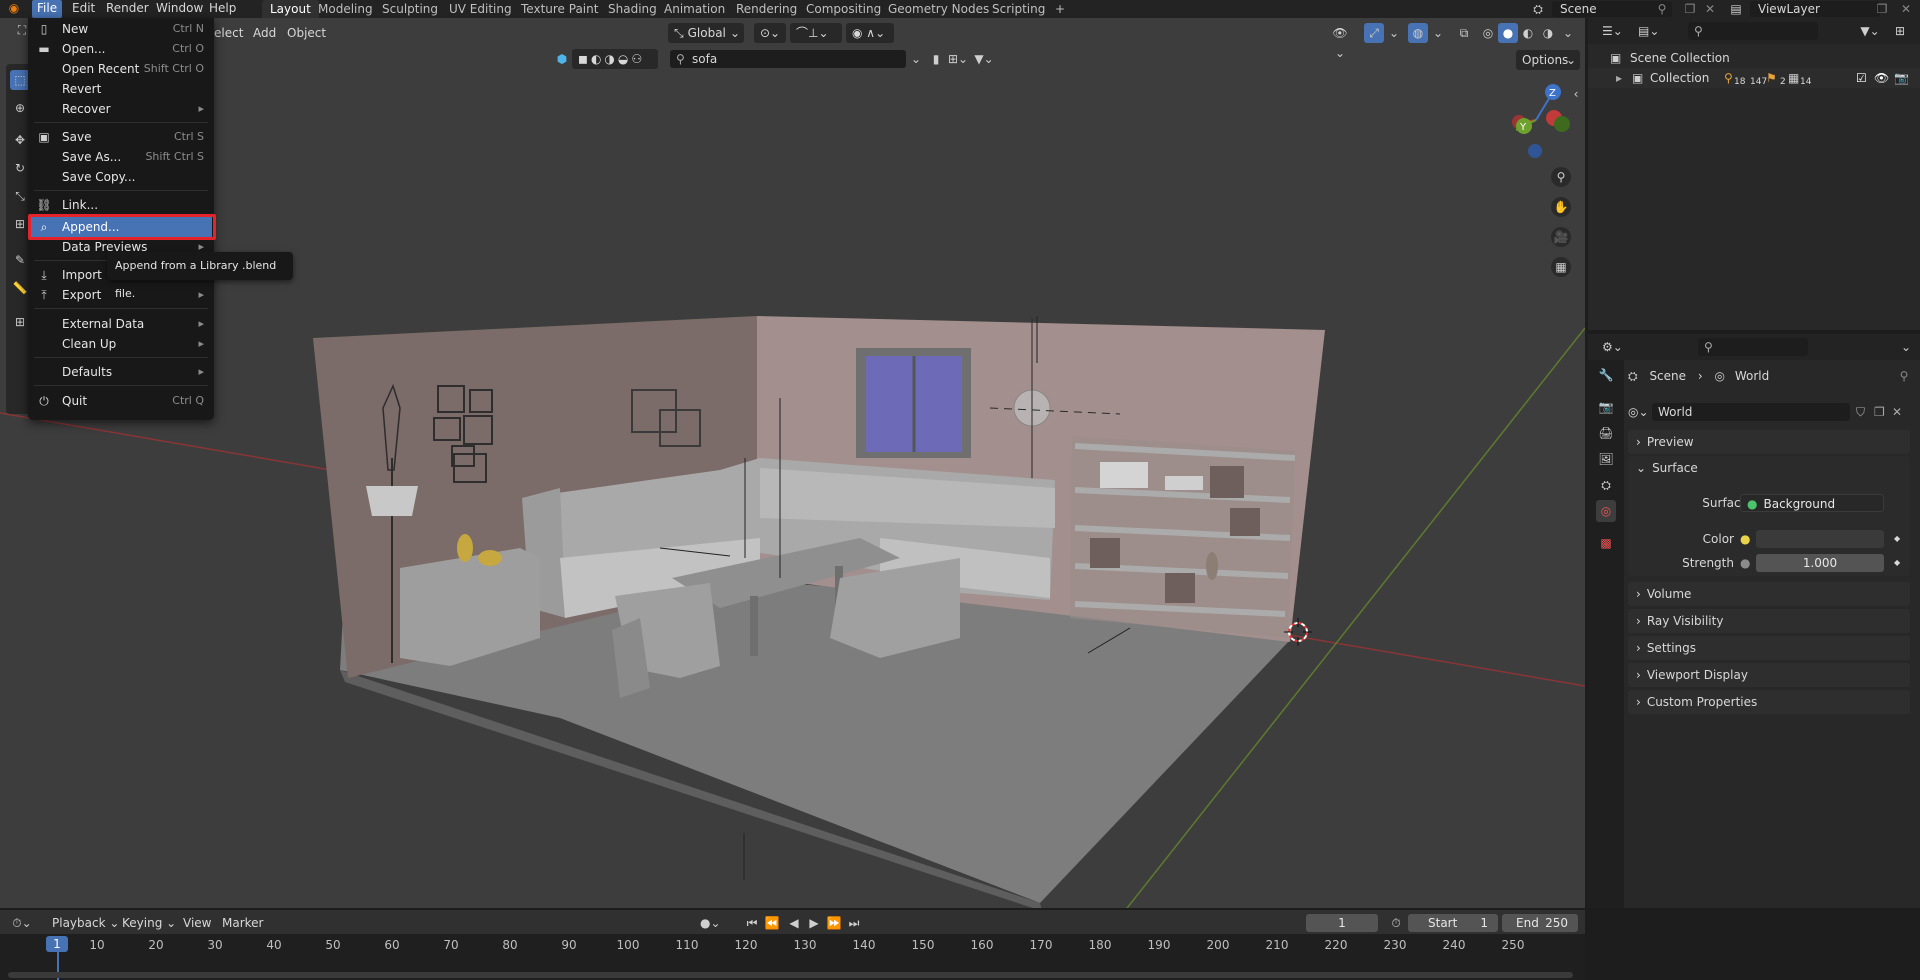 The height and width of the screenshot is (980, 1920). I want to click on outliner-search-input: ⚲, so click(1753, 31).